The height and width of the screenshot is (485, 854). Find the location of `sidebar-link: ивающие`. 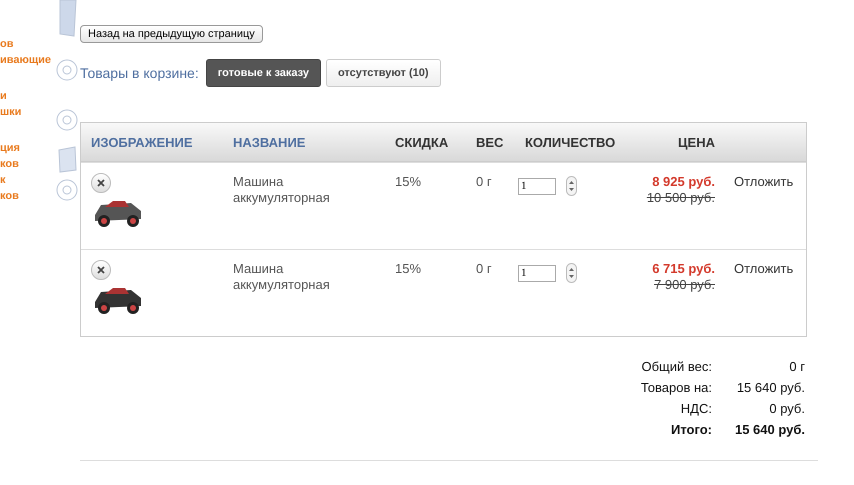

sidebar-link: ивающие is located at coordinates (26, 60).